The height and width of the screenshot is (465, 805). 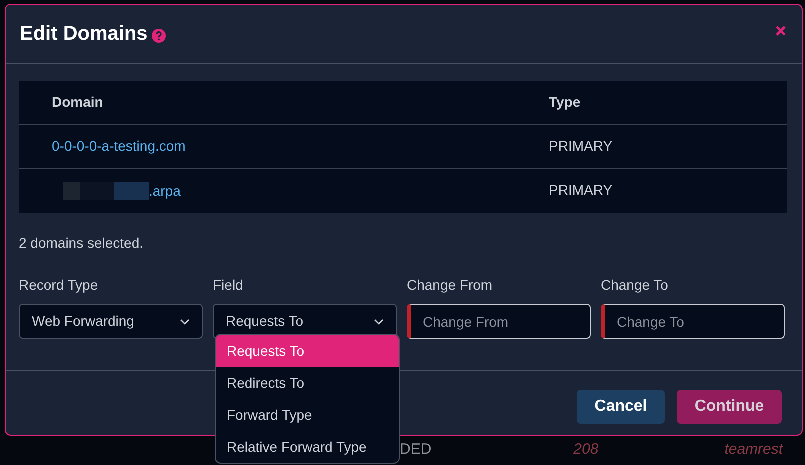 What do you see at coordinates (754, 450) in the screenshot?
I see `table-cell-text: teamrest` at bounding box center [754, 450].